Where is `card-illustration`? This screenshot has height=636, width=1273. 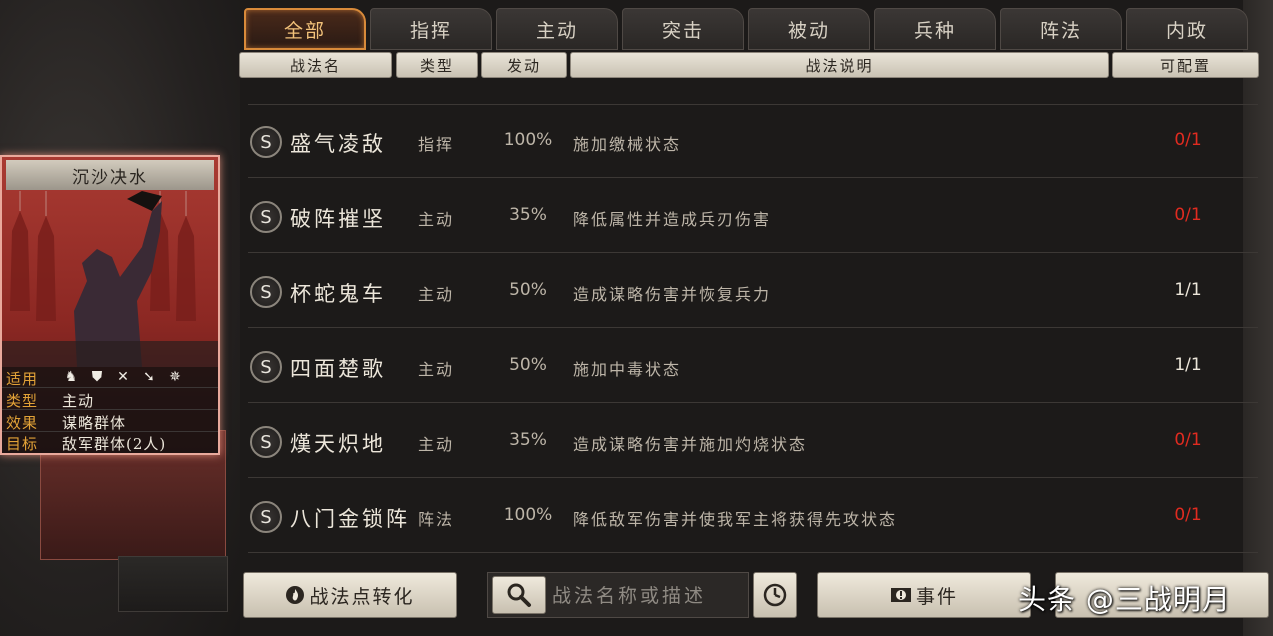 card-illustration is located at coordinates (110, 279).